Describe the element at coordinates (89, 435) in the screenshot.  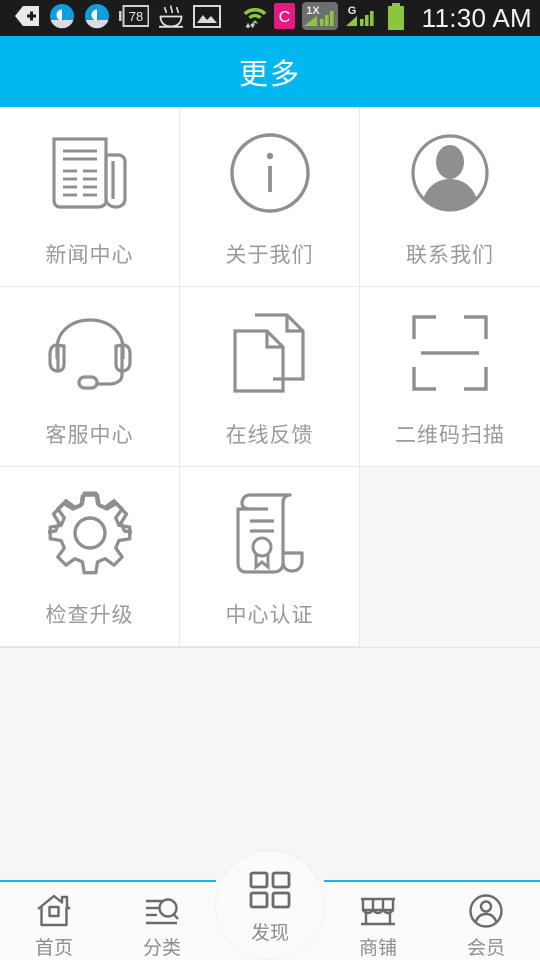
I see `grid-item-label: 客服中心` at that location.